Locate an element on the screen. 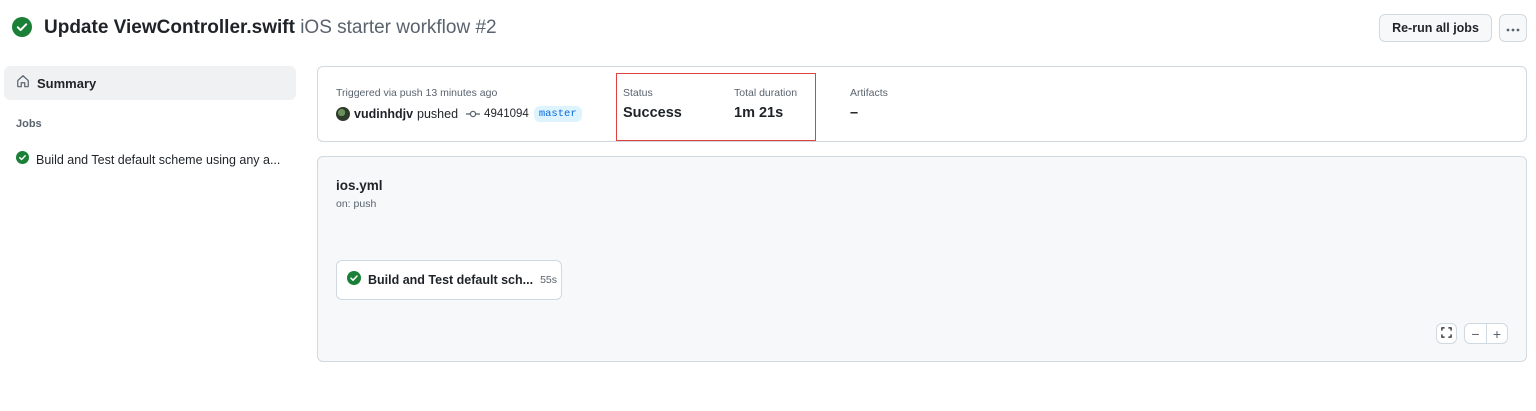 Image resolution: width=1536 pixels, height=411 pixels. rerun-all-jobs-button: Re-run all jobs is located at coordinates (1435, 28).